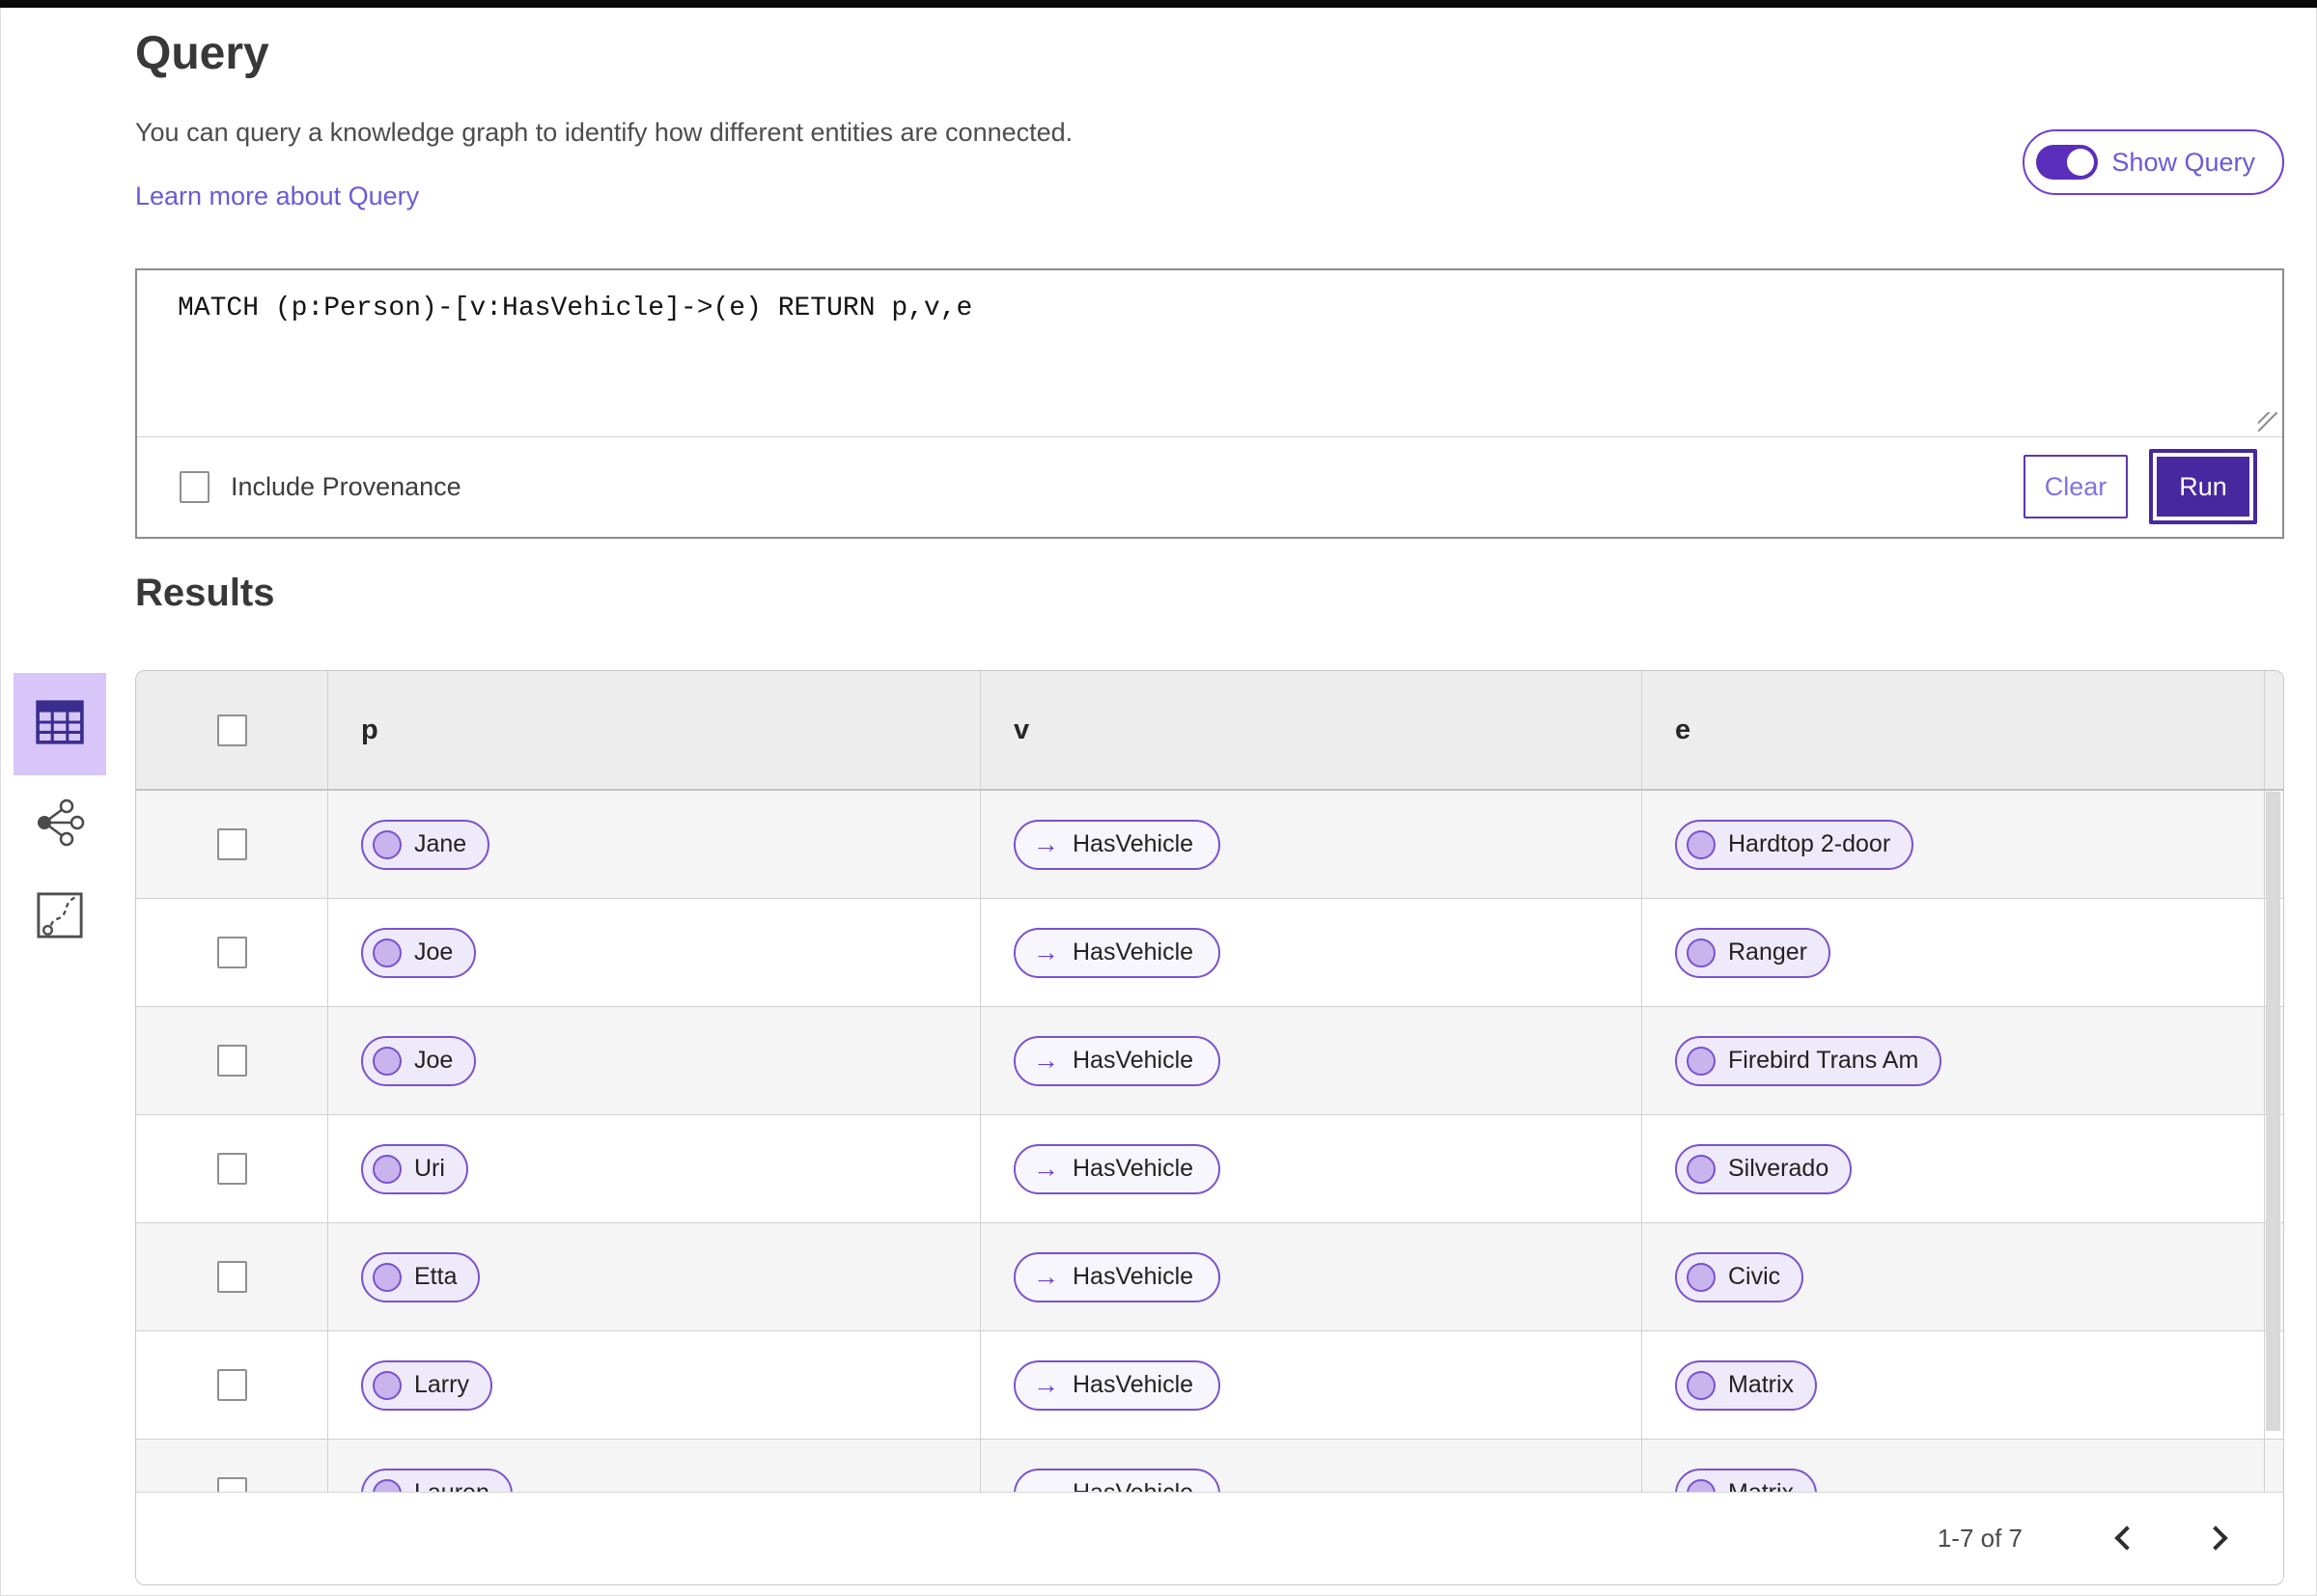  I want to click on node-pill: Ranger, so click(1752, 953).